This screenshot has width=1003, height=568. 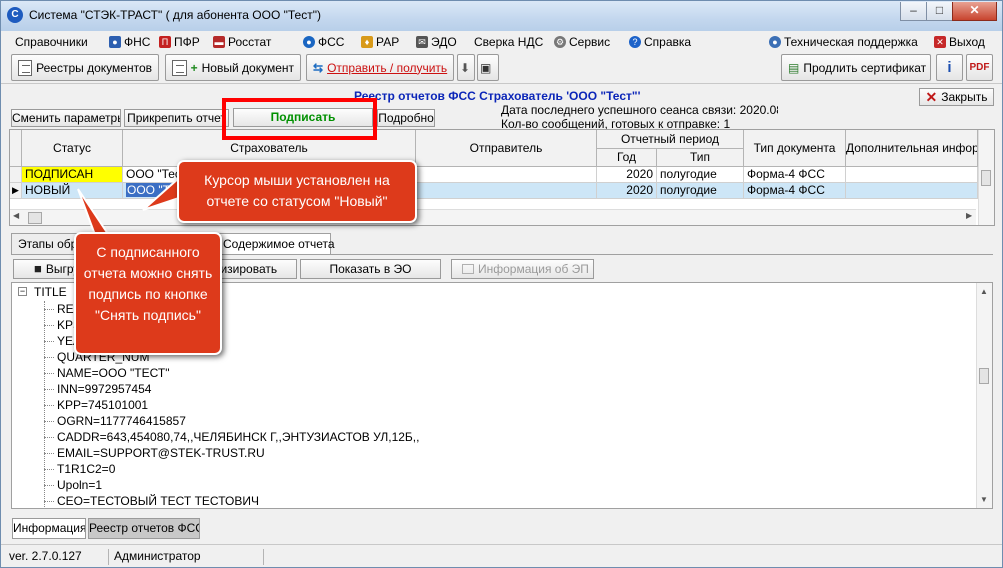 I want to click on grid-vscroll-thumb, so click(x=986, y=178).